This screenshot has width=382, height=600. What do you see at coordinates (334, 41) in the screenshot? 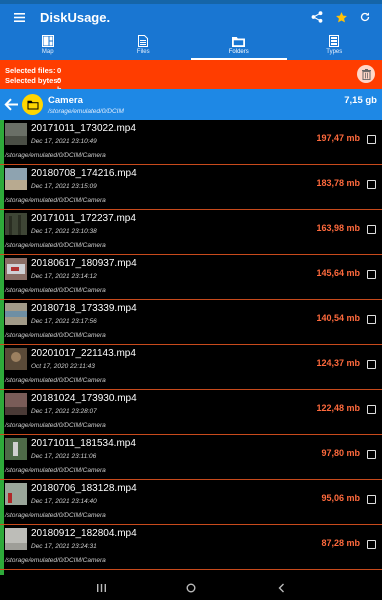
I see `types-icon` at bounding box center [334, 41].